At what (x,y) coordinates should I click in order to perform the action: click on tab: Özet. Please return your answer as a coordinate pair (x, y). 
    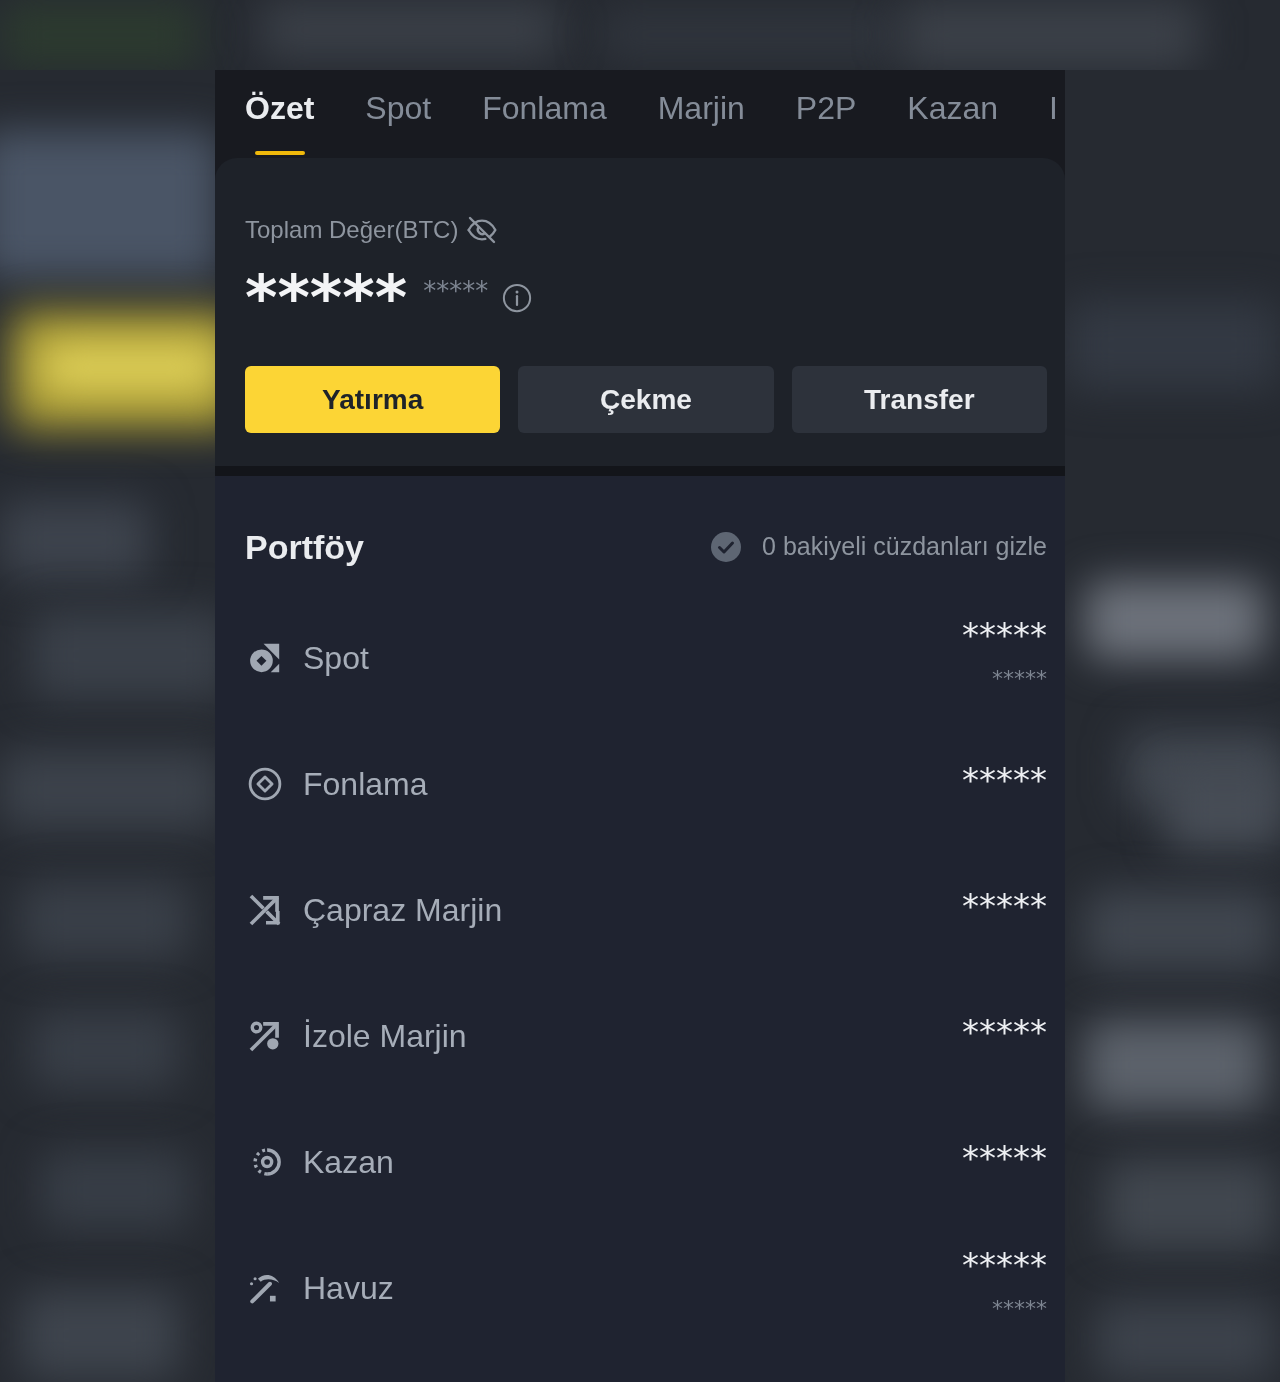
    Looking at the image, I should click on (280, 114).